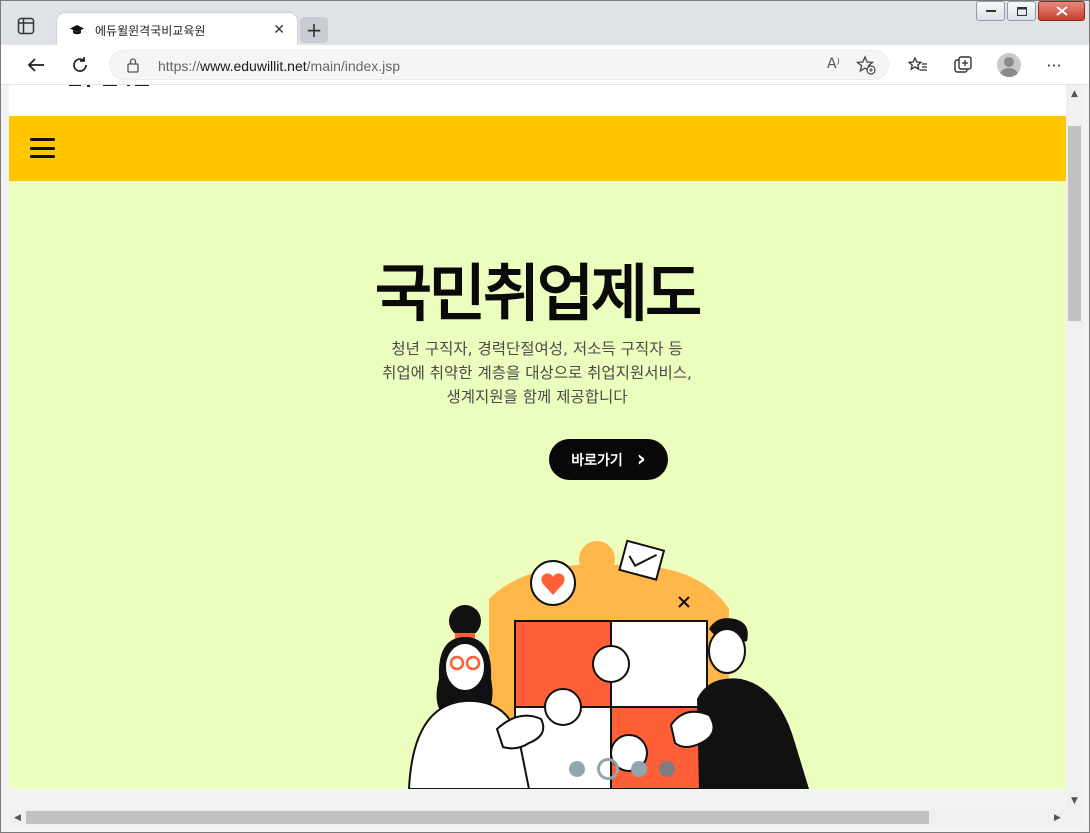 The image size is (1090, 833). Describe the element at coordinates (833, 64) in the screenshot. I see `read-aloud-icon: A⁾` at that location.